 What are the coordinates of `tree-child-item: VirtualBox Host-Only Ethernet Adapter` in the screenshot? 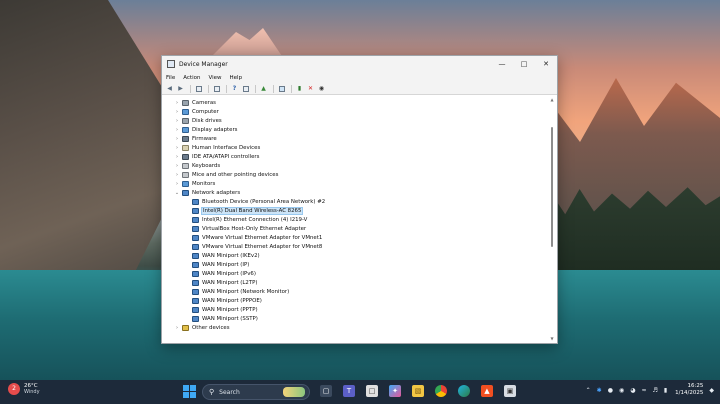 It's located at (248, 228).